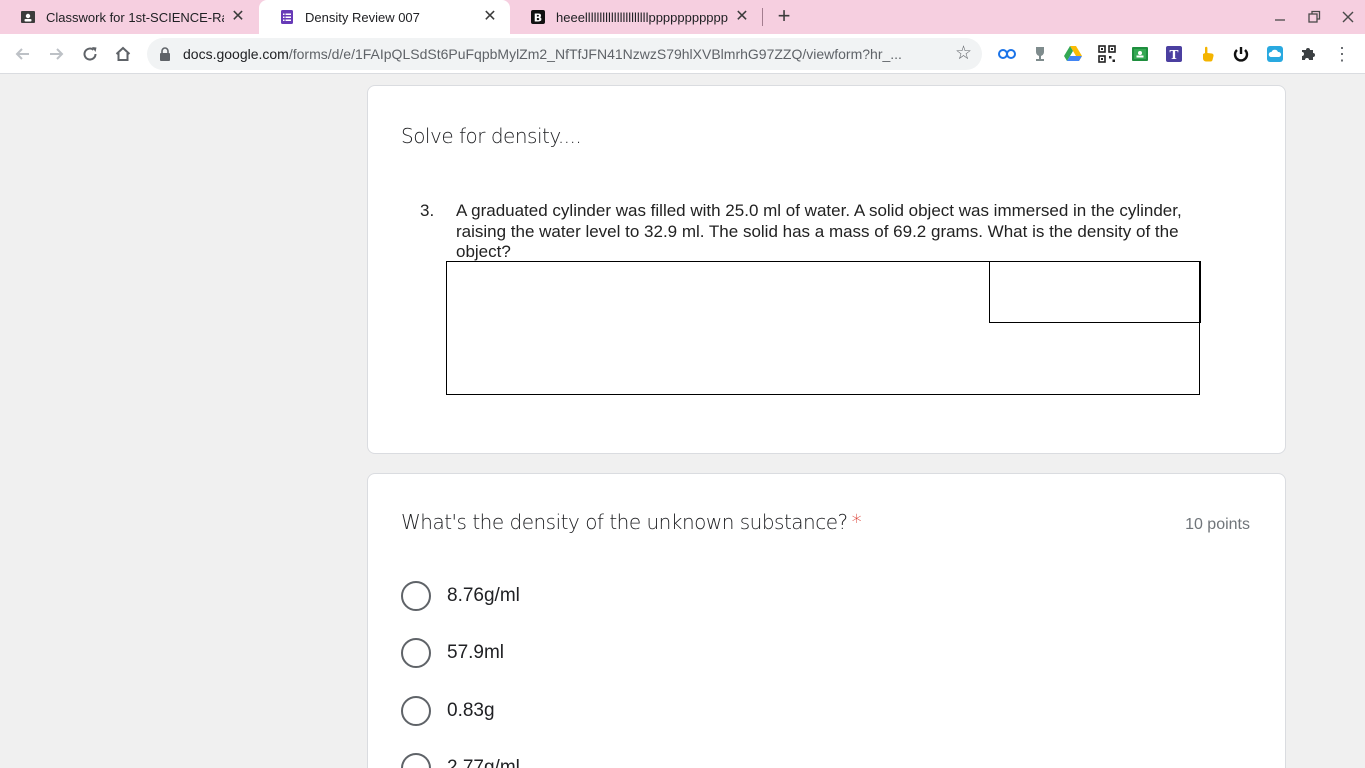  I want to click on power-icon, so click(1241, 54).